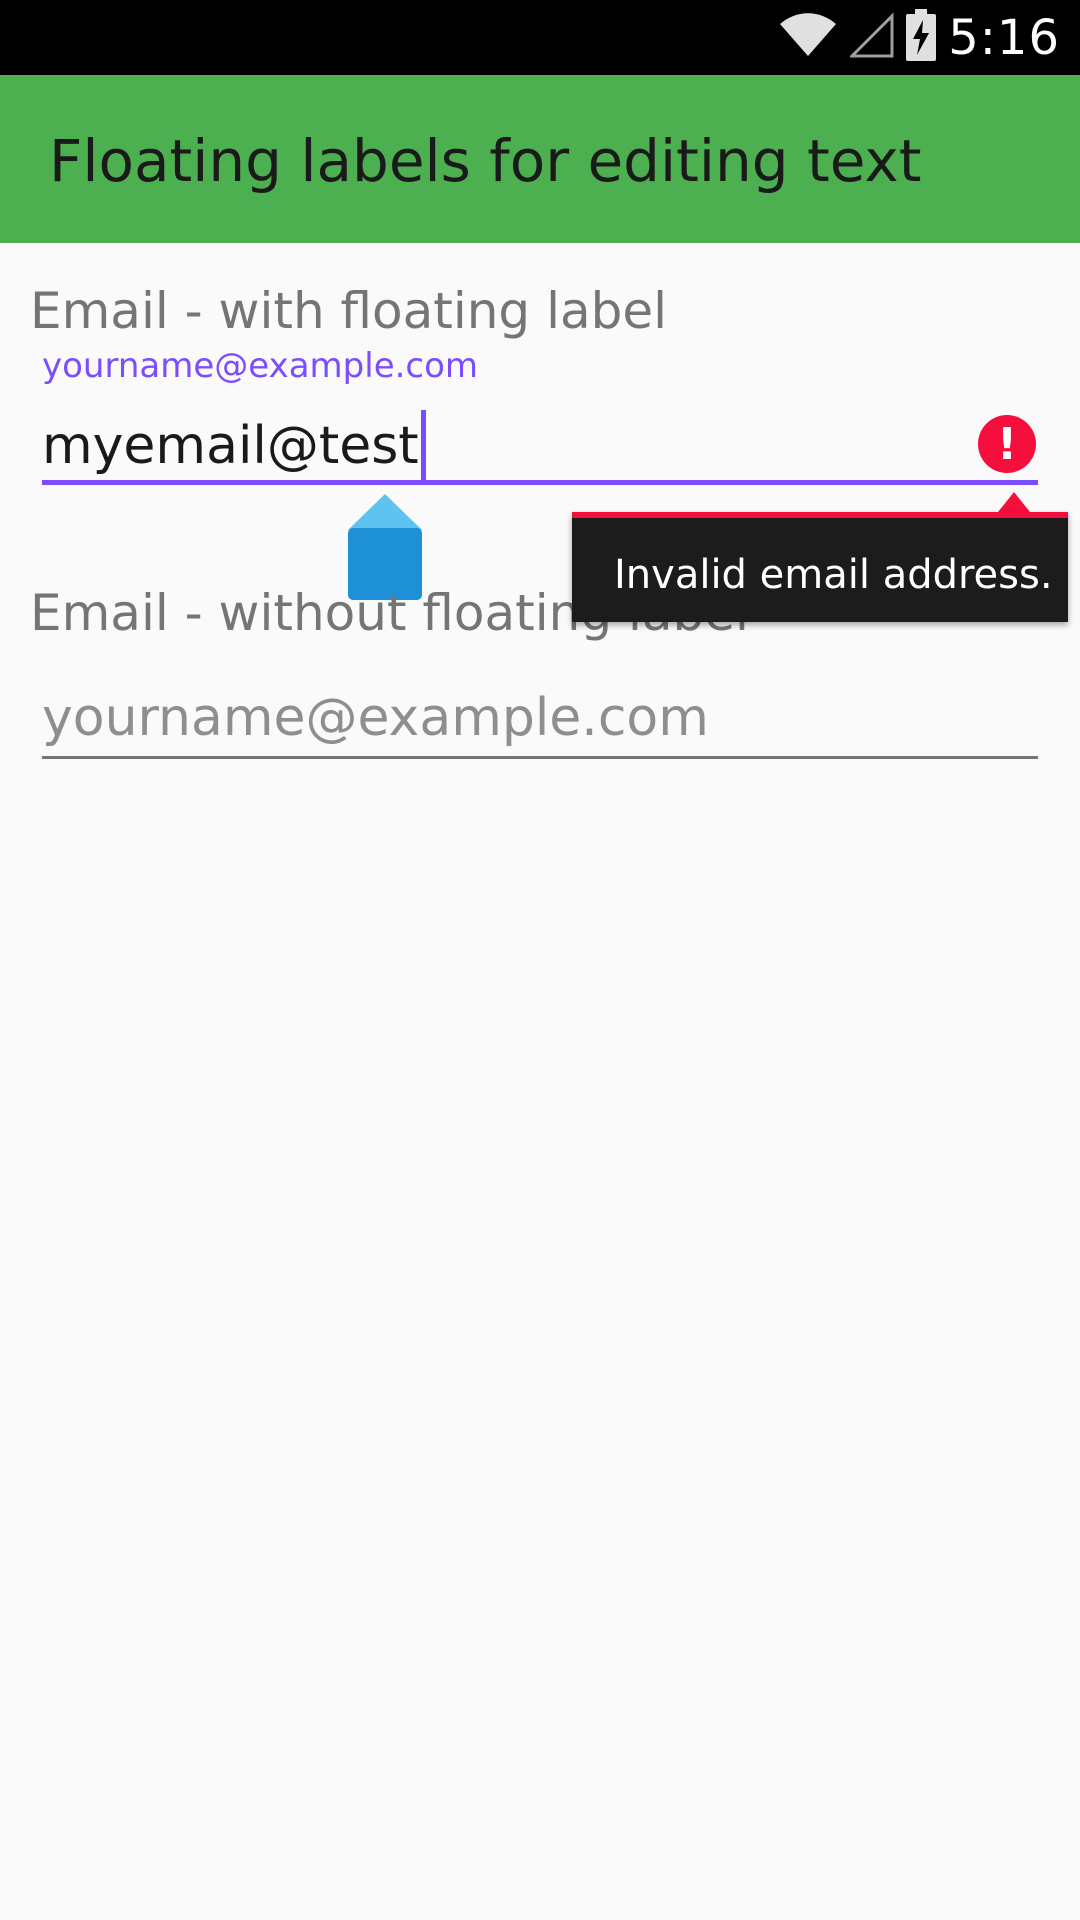  Describe the element at coordinates (871, 37) in the screenshot. I see `signal-icon` at that location.